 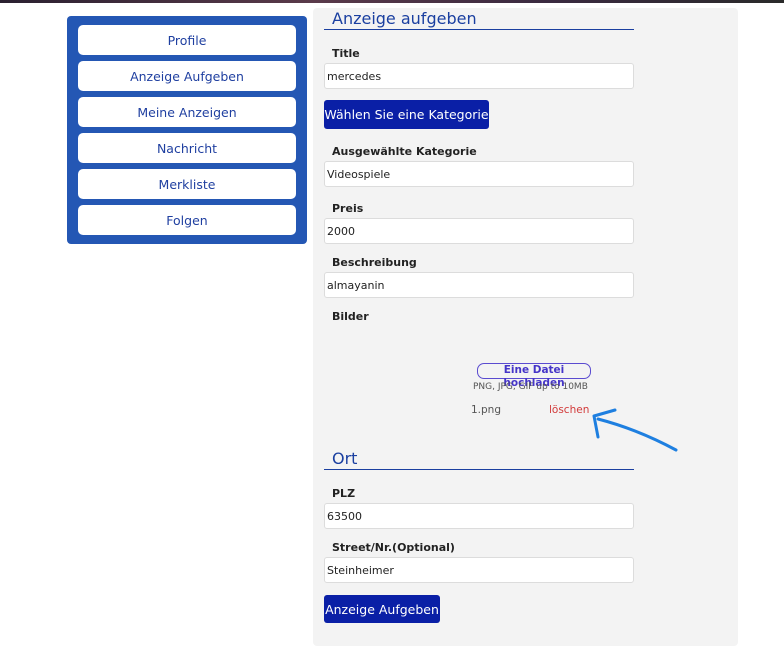 I want to click on submit-ad-button: Anzeige Aufgeben, so click(x=382, y=609).